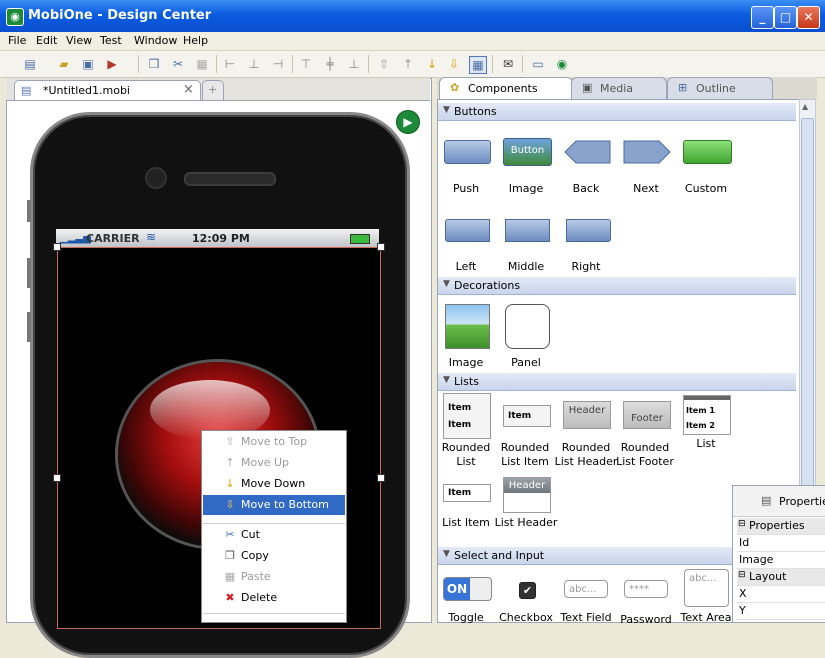  What do you see at coordinates (154, 64) in the screenshot?
I see `copy-icon: ❐` at bounding box center [154, 64].